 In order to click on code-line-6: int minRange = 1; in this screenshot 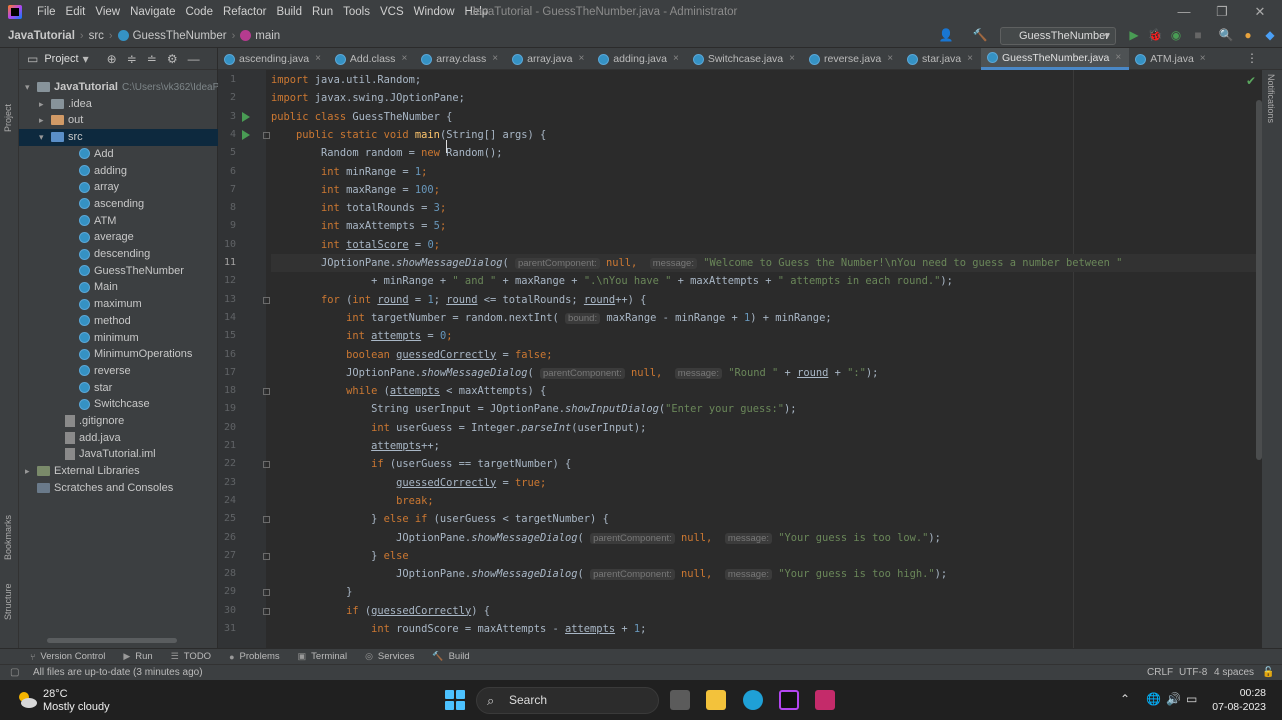, I will do `click(349, 172)`.